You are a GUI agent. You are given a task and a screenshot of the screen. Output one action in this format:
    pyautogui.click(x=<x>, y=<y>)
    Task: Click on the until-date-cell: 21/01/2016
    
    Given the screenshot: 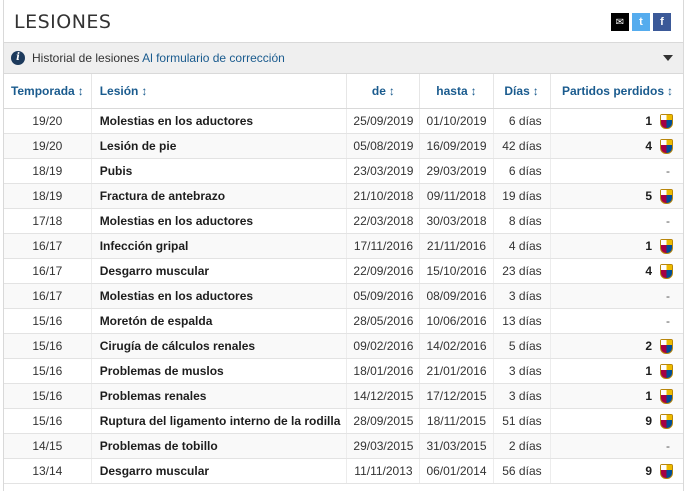 What is the action you would take?
    pyautogui.click(x=456, y=371)
    